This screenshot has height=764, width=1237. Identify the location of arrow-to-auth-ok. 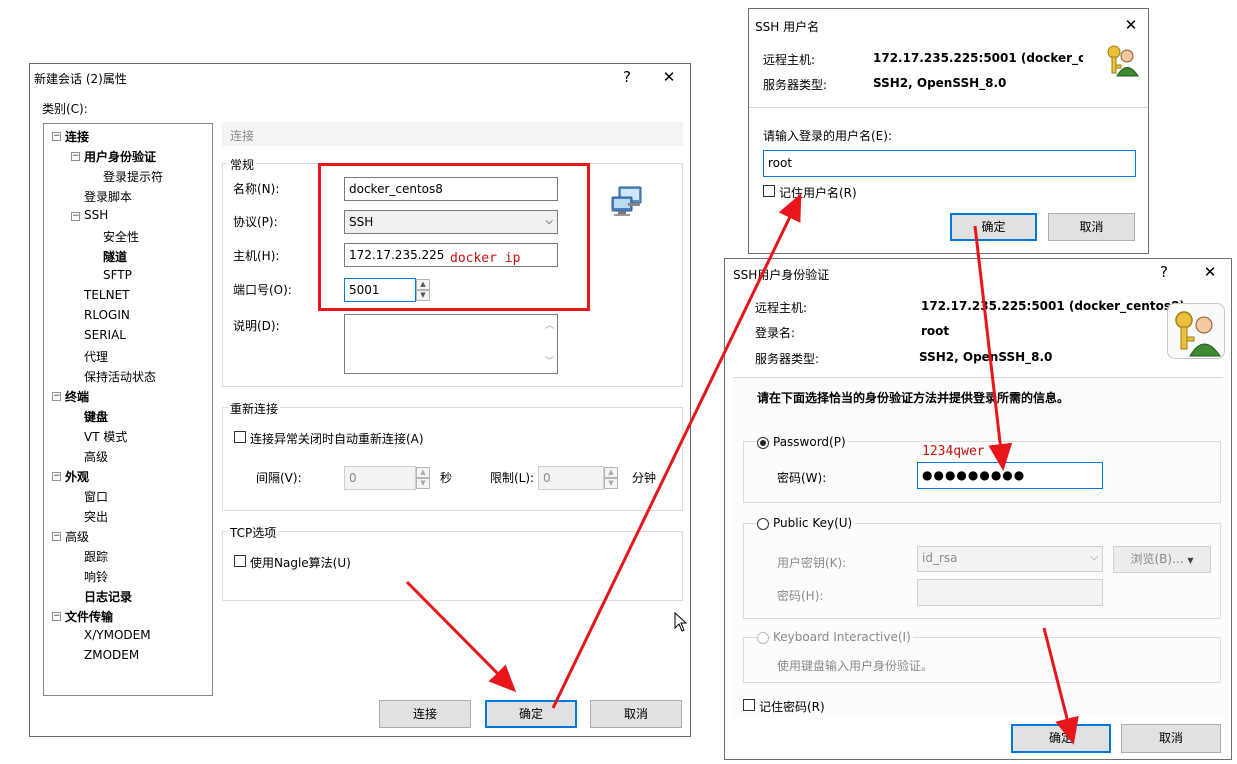
(1060, 686).